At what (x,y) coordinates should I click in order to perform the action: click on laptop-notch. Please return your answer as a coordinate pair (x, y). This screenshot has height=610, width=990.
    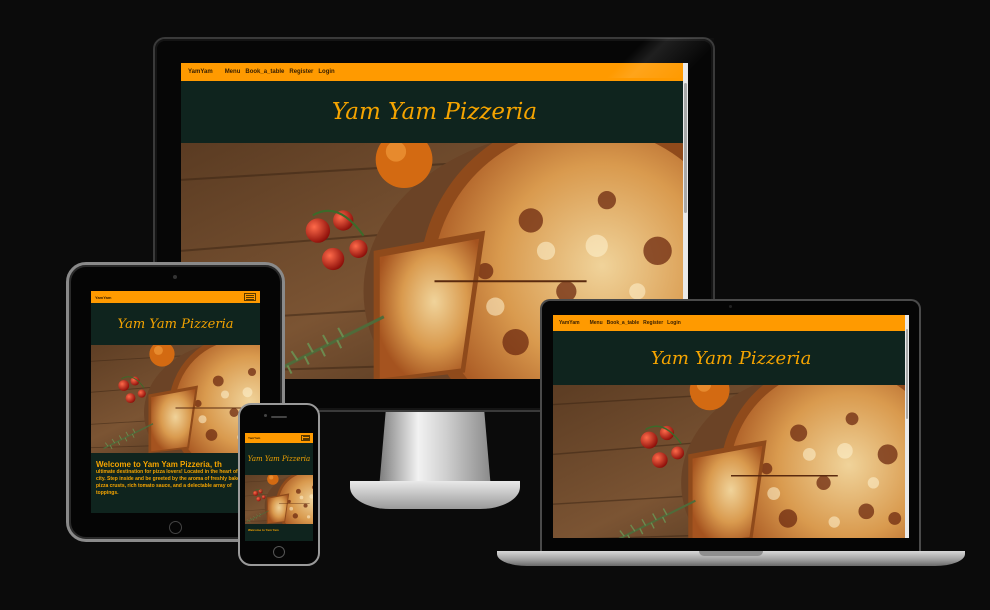
    Looking at the image, I should click on (731, 553).